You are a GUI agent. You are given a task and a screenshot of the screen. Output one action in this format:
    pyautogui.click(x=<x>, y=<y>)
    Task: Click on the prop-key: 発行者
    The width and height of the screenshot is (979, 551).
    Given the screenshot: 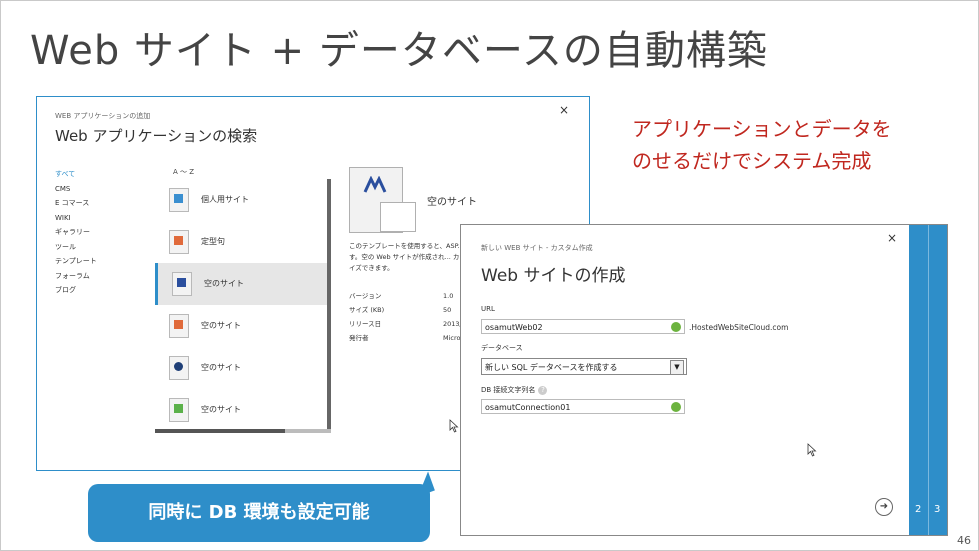 What is the action you would take?
    pyautogui.click(x=359, y=338)
    